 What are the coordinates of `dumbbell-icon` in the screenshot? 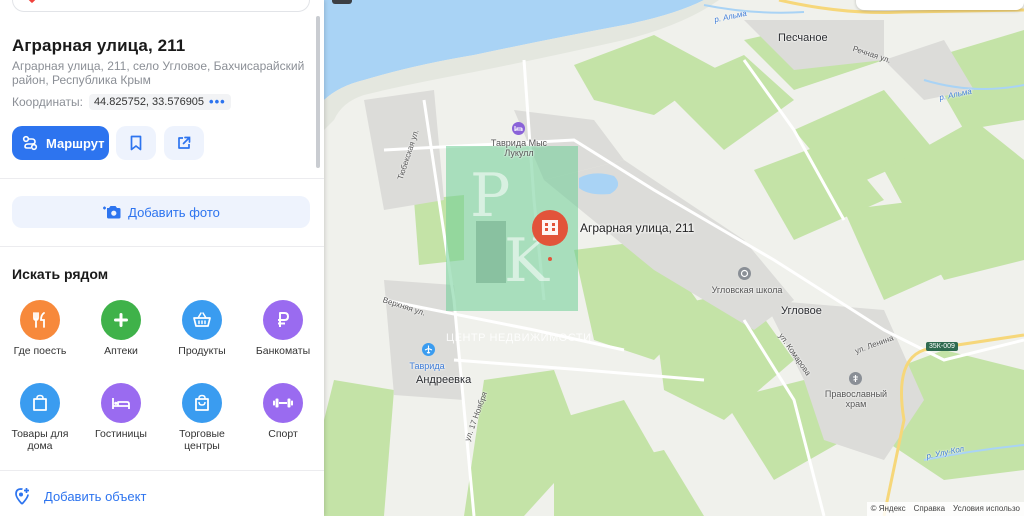 It's located at (283, 403).